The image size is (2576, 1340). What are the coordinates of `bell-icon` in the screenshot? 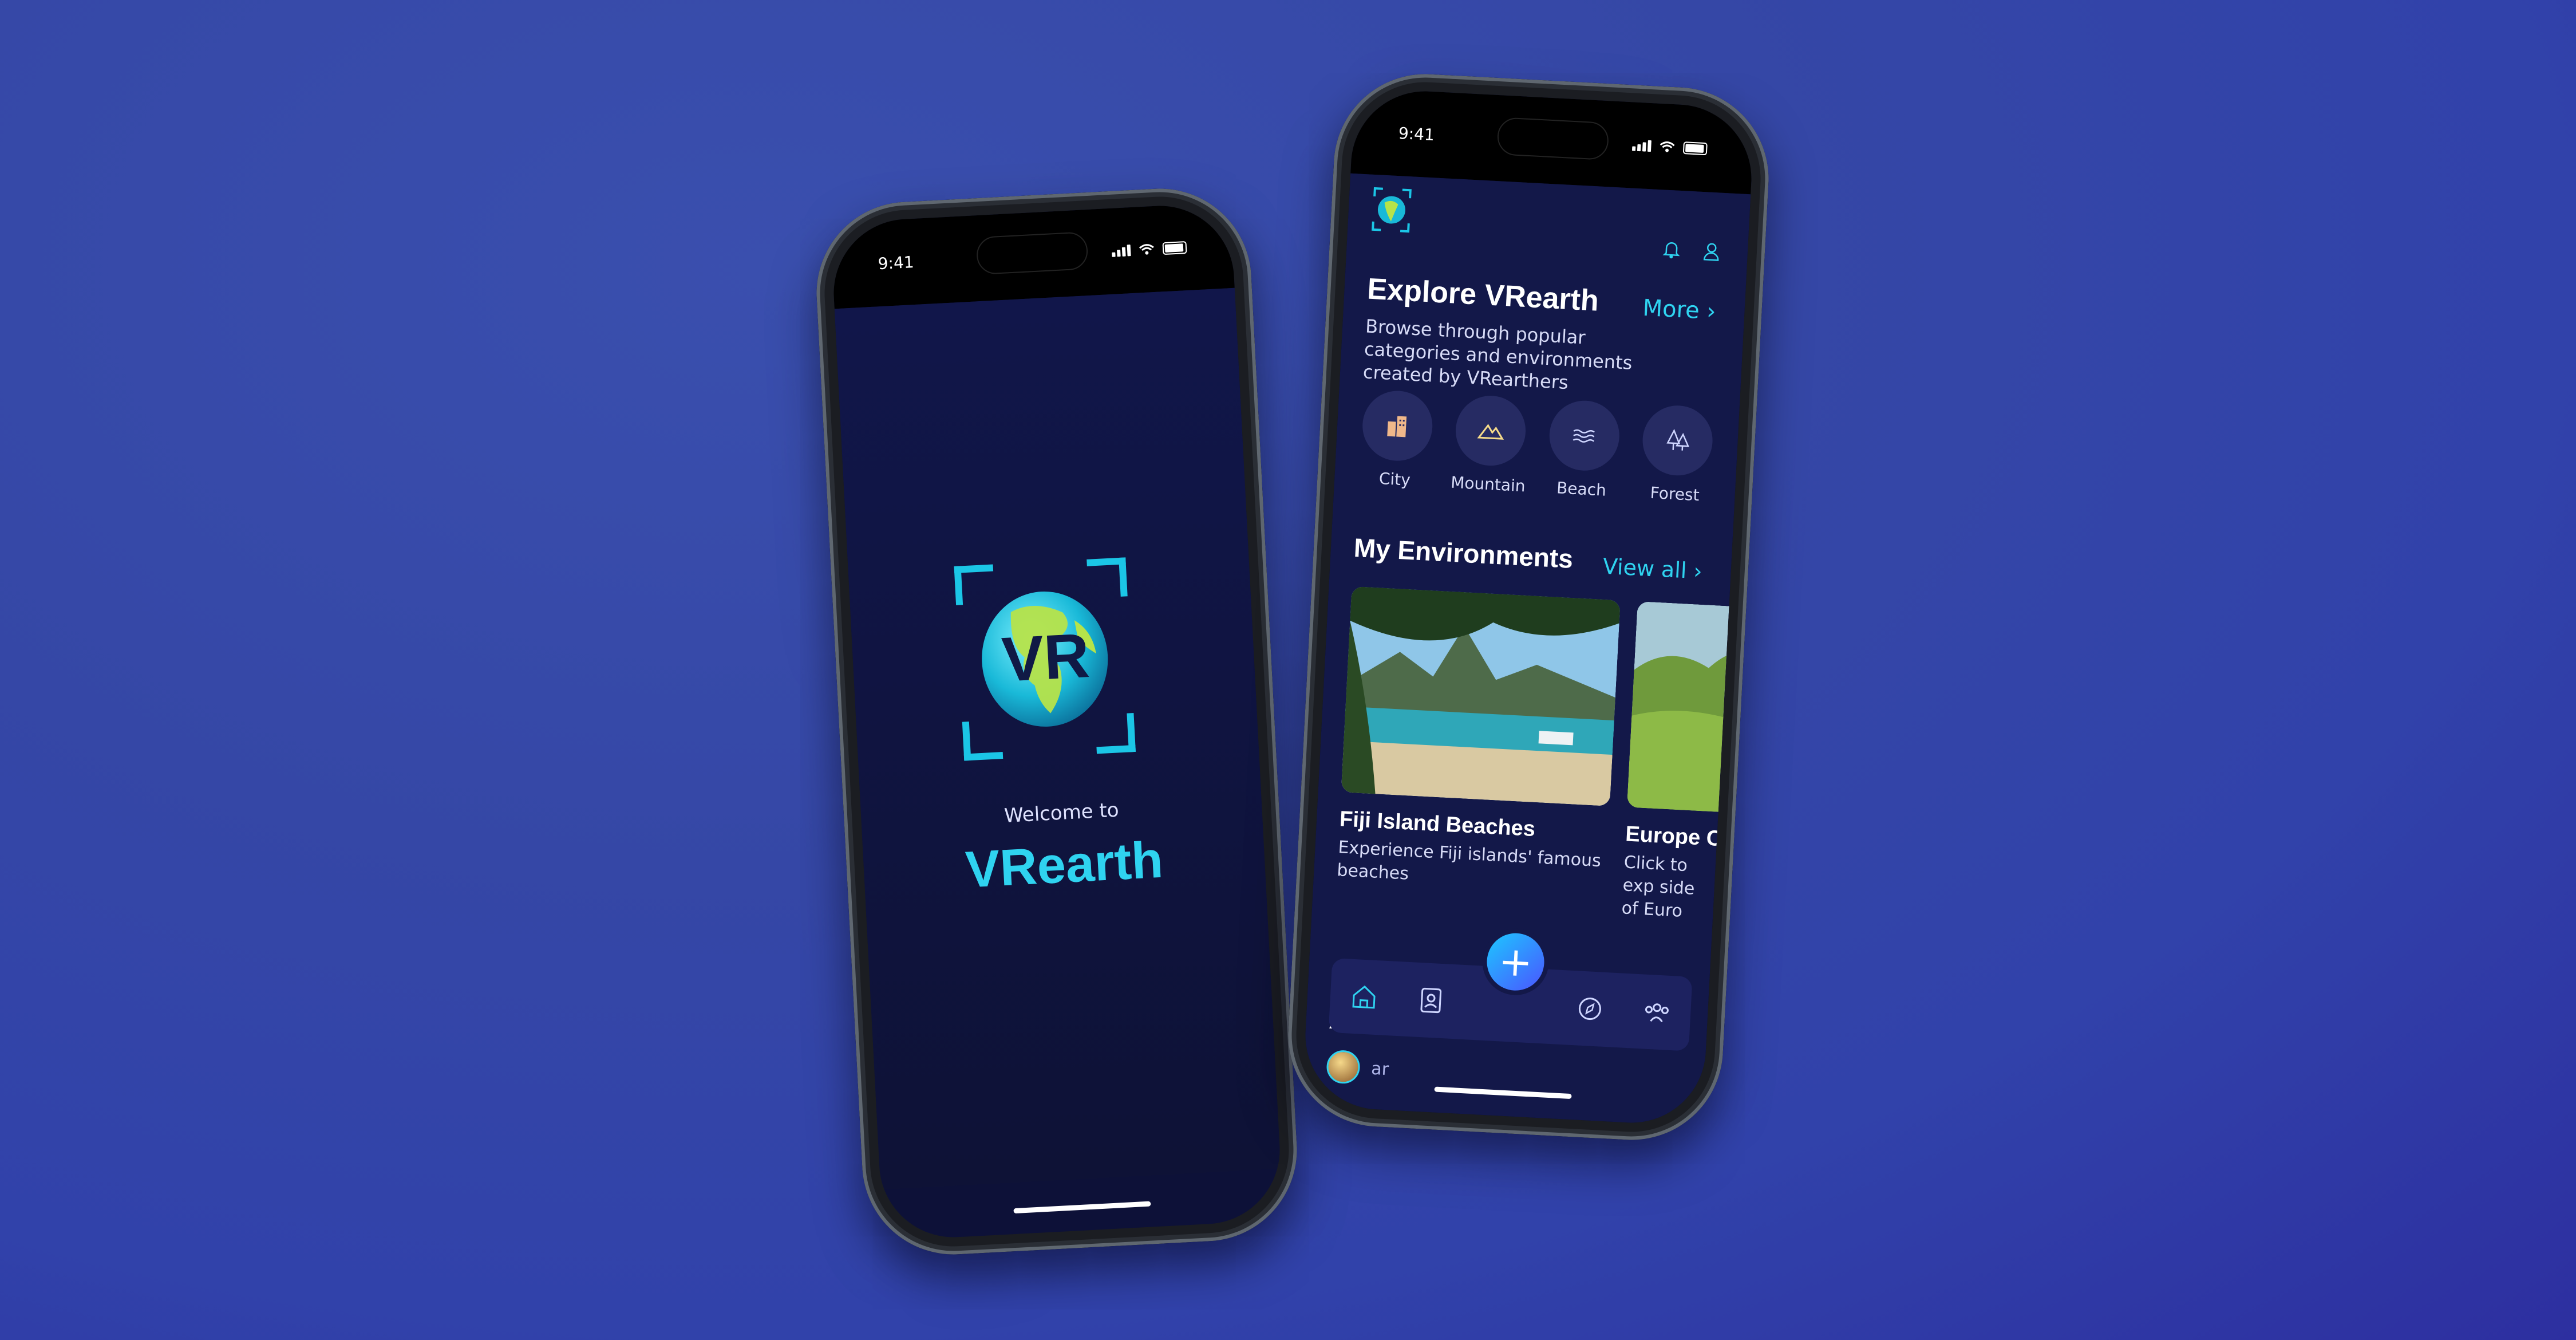 It's located at (1671, 249).